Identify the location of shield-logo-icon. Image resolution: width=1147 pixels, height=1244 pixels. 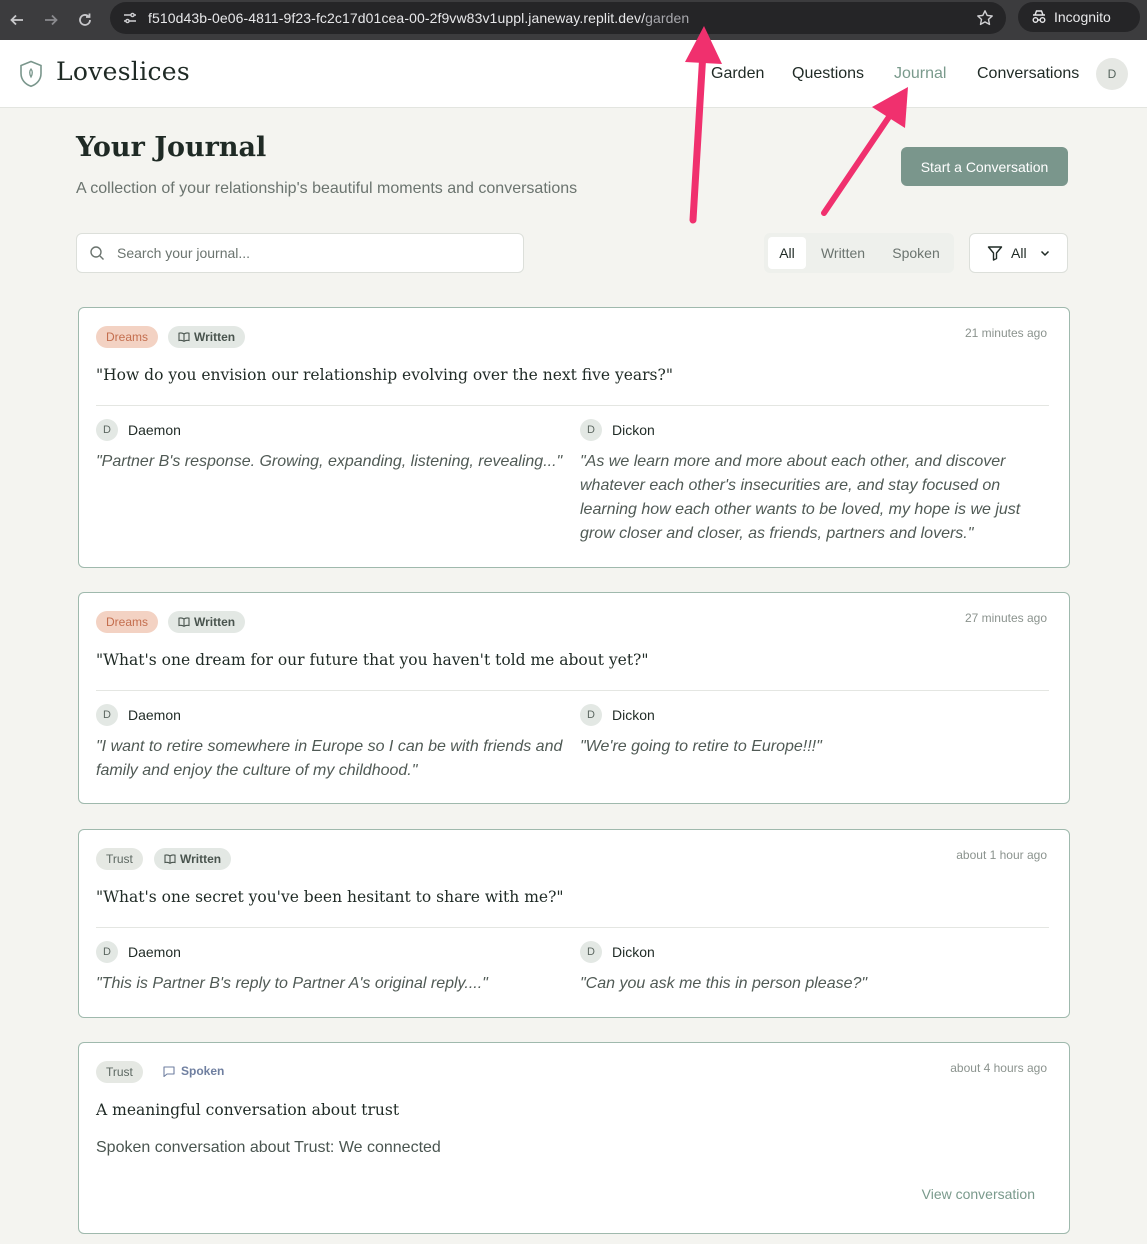
(31, 76).